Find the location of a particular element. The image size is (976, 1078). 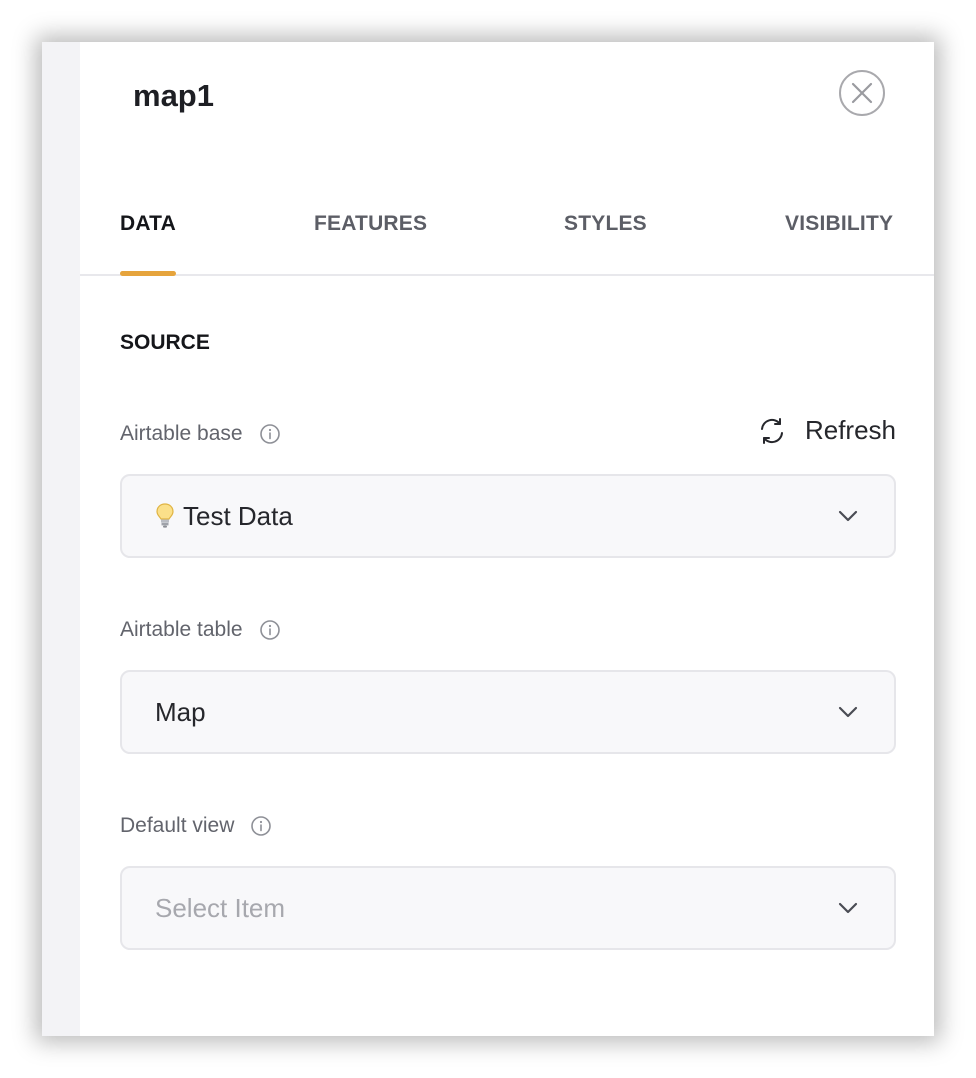

close-button is located at coordinates (862, 93).